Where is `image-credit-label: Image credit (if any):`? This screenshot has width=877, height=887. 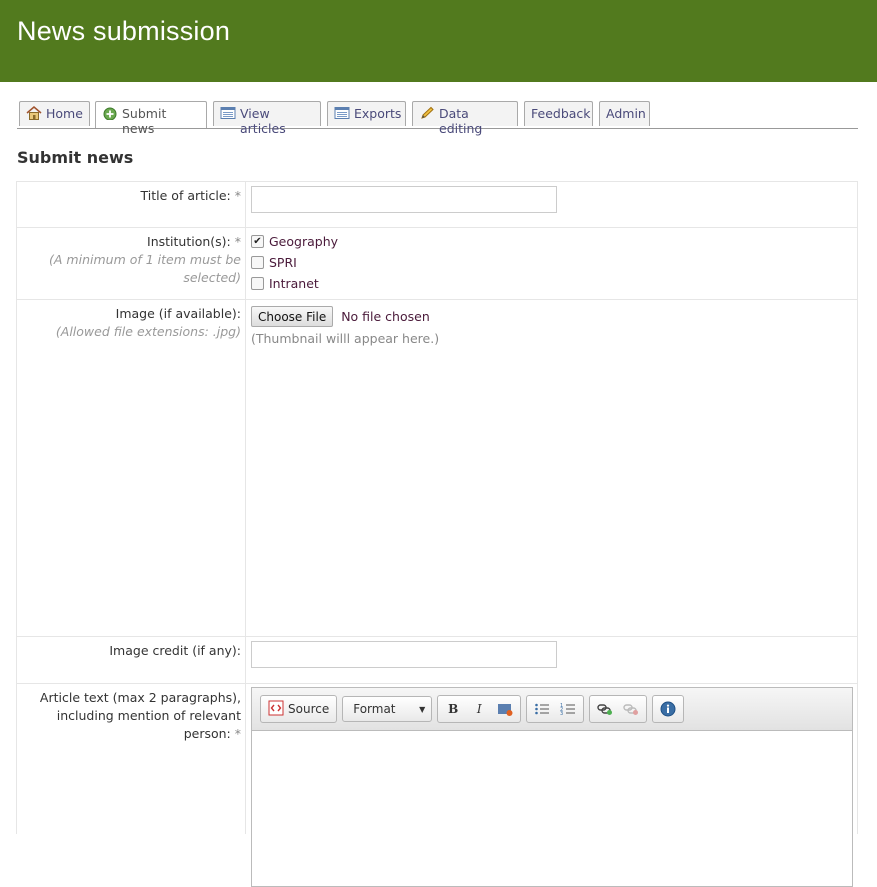 image-credit-label: Image credit (if any): is located at coordinates (175, 650).